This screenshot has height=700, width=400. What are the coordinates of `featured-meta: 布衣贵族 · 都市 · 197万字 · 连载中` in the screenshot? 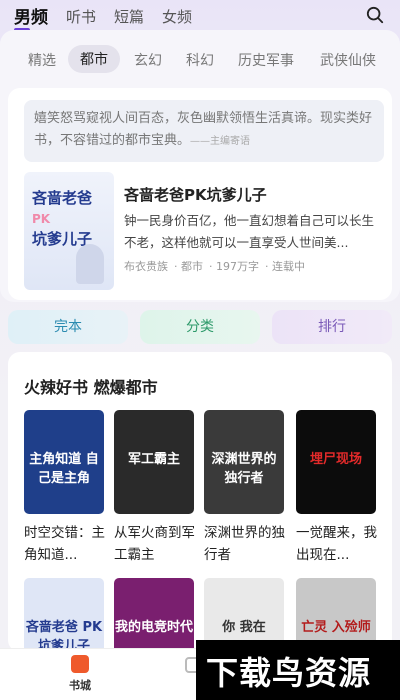 It's located at (214, 266).